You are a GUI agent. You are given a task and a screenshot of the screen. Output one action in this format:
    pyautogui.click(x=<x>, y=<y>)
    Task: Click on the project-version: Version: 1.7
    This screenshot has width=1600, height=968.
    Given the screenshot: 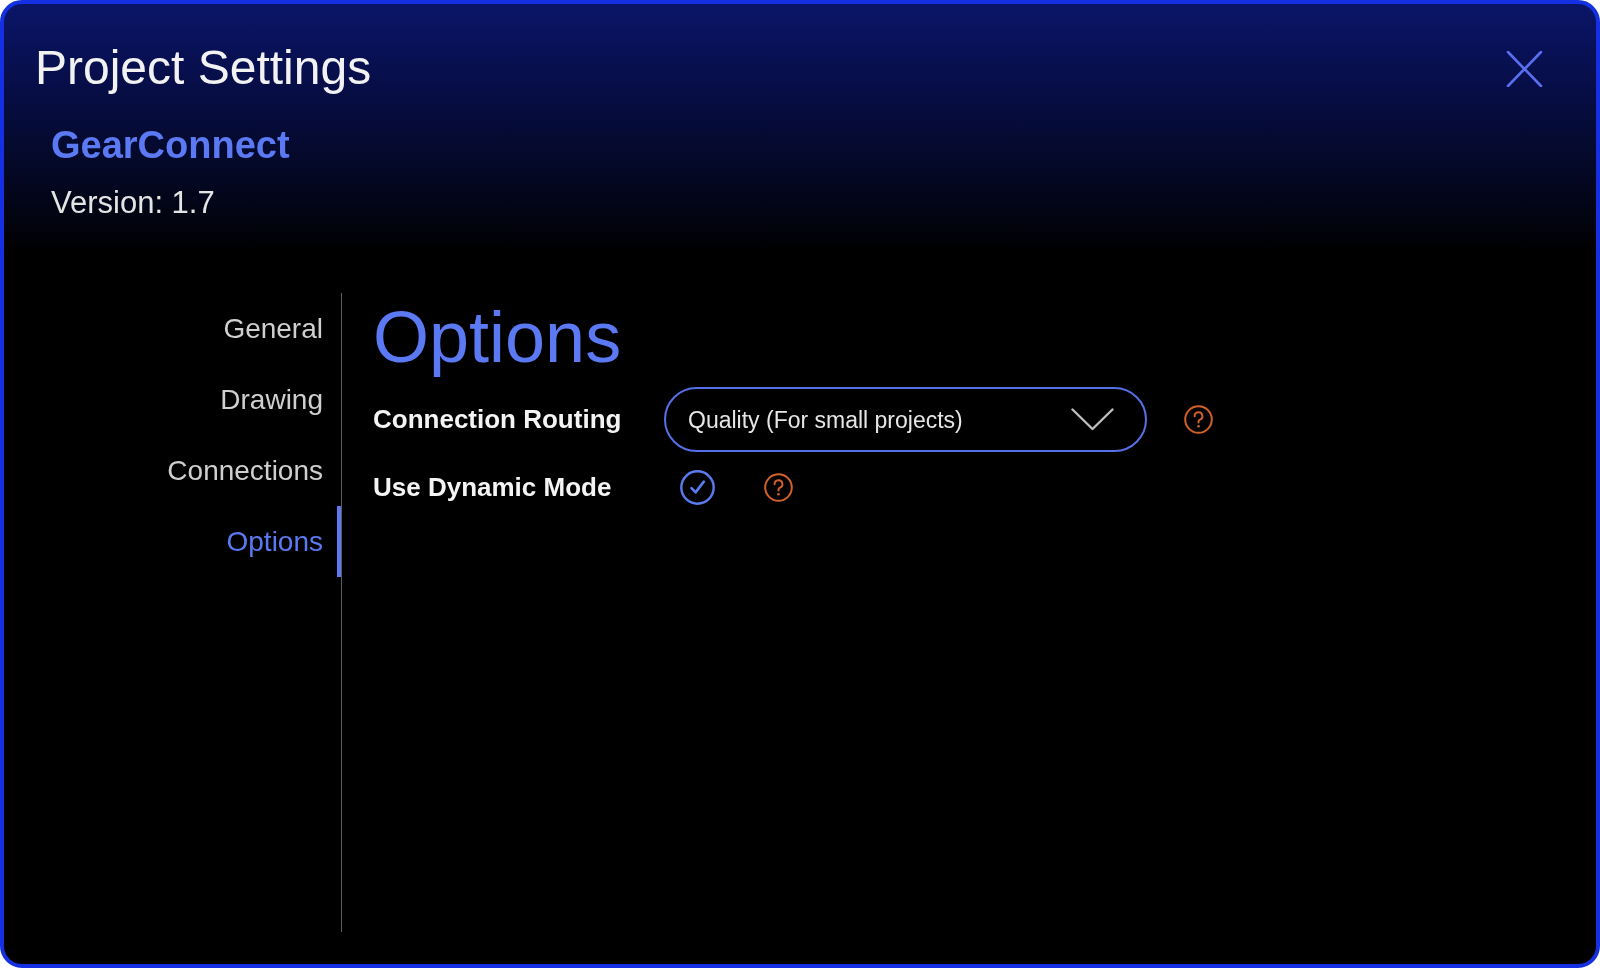 What is the action you would take?
    pyautogui.click(x=133, y=203)
    